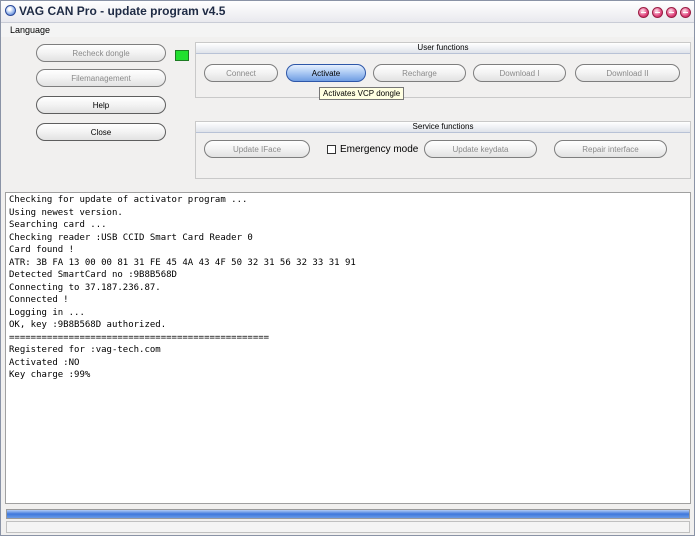 The width and height of the screenshot is (695, 536). What do you see at coordinates (643, 12) in the screenshot?
I see `minimize-icon` at bounding box center [643, 12].